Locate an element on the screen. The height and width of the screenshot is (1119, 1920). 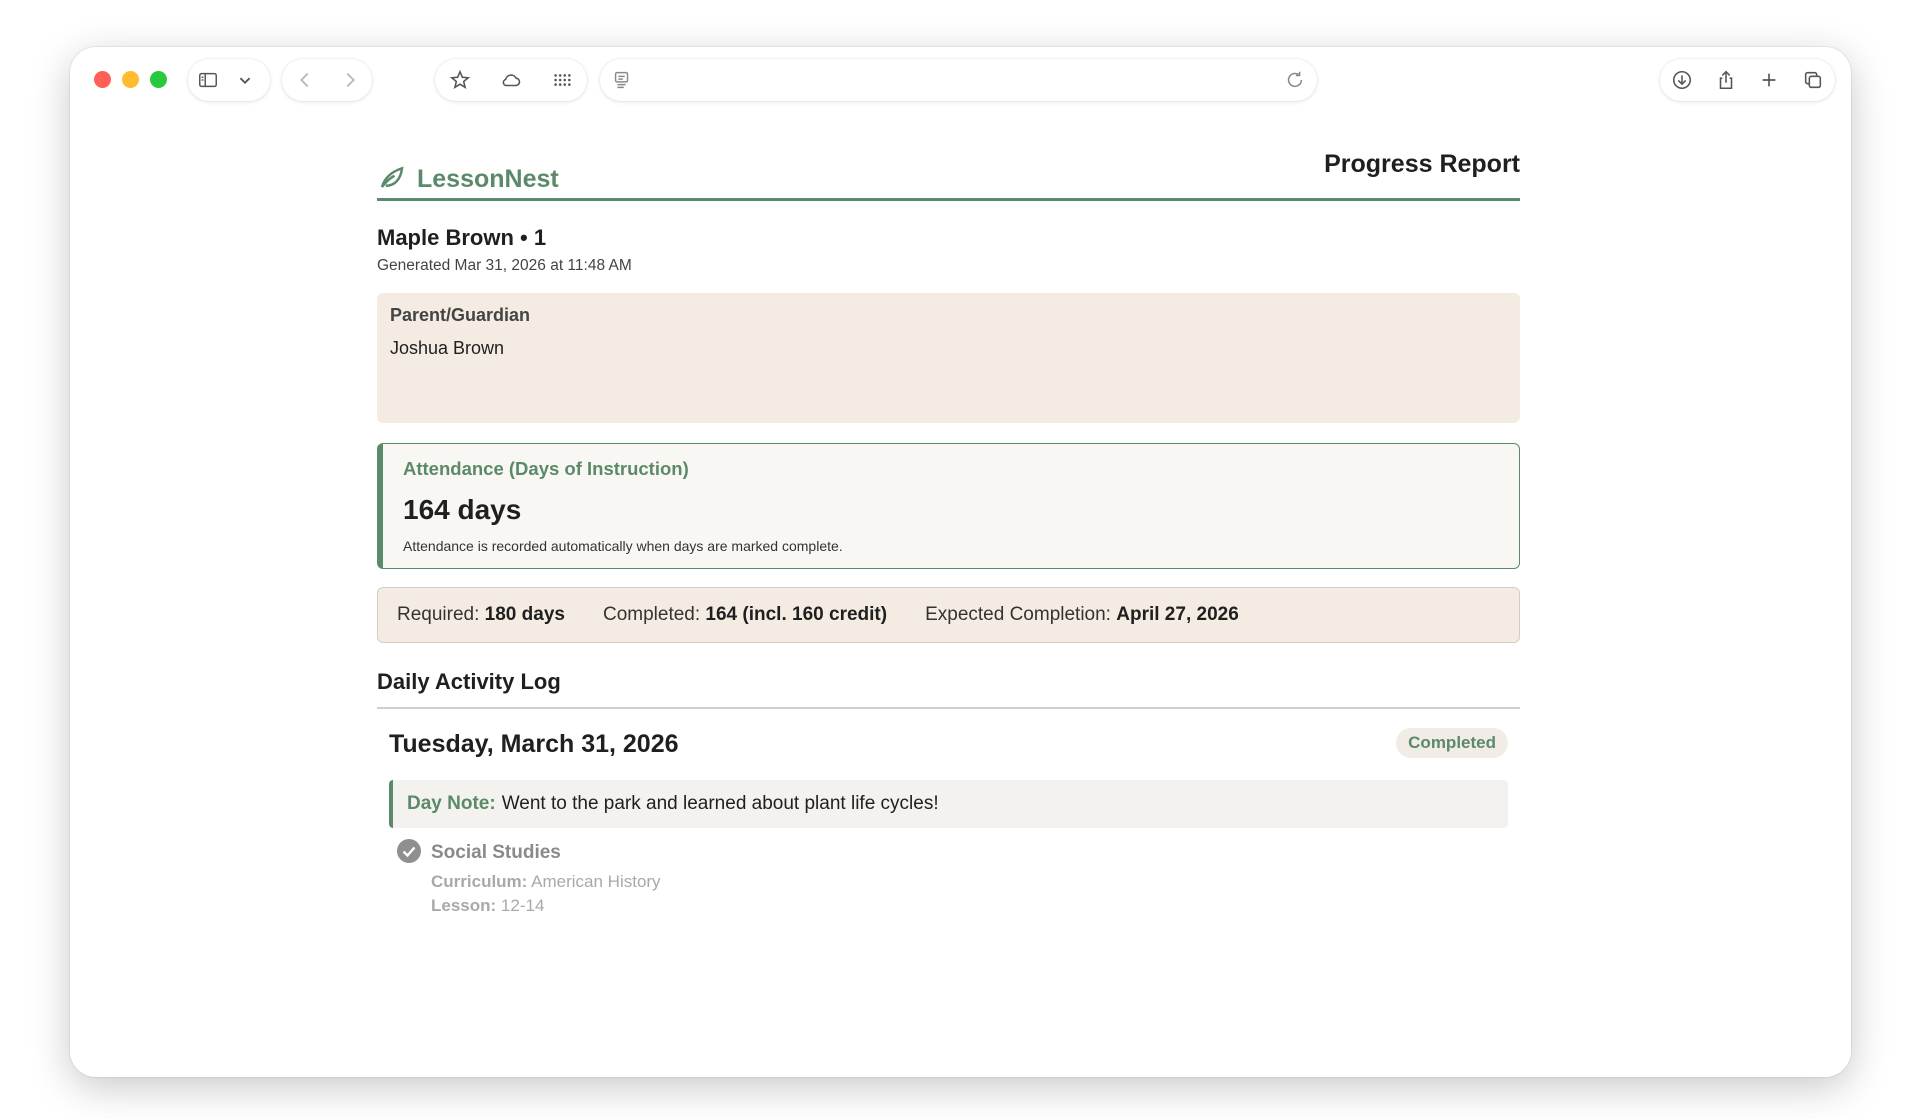
sidebar-control is located at coordinates (229, 80).